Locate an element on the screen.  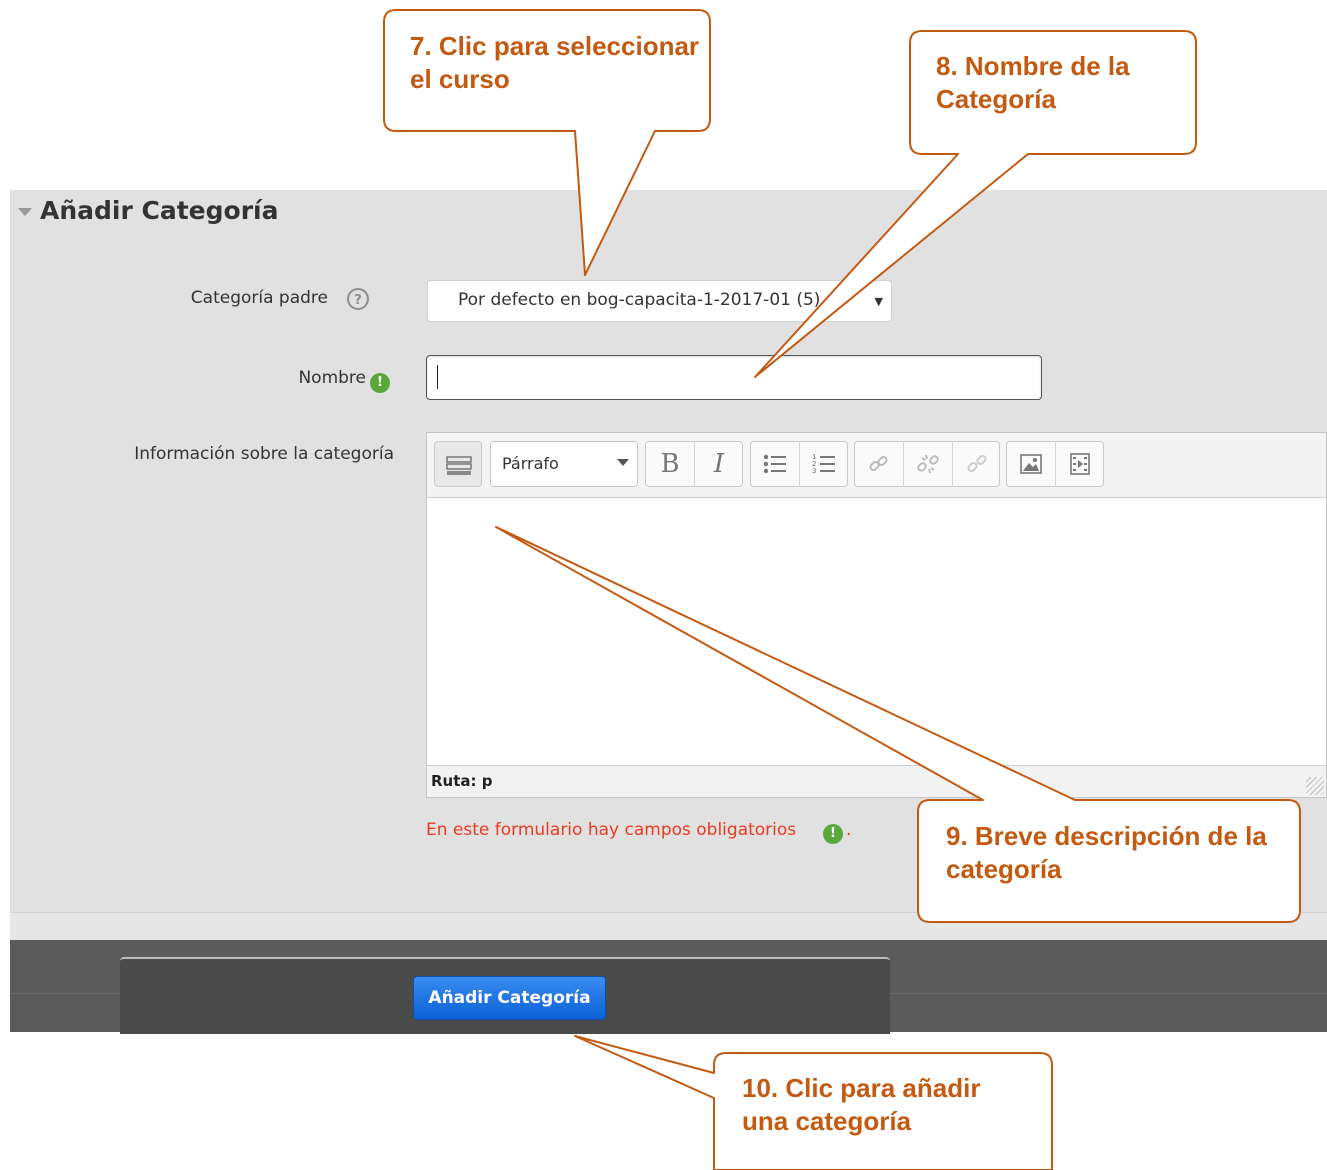
name-label: Nombre is located at coordinates (332, 378).